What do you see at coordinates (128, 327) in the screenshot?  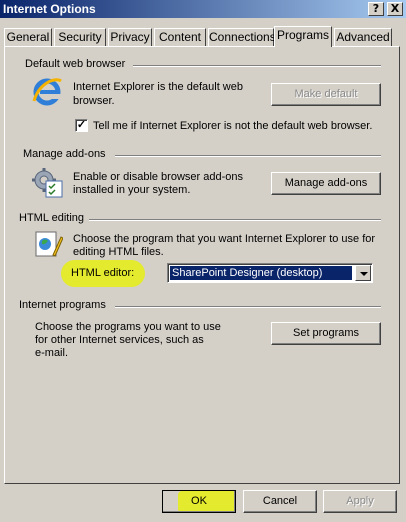 I see `internet-programs-desc-line1: Choose the programs you want to use` at bounding box center [128, 327].